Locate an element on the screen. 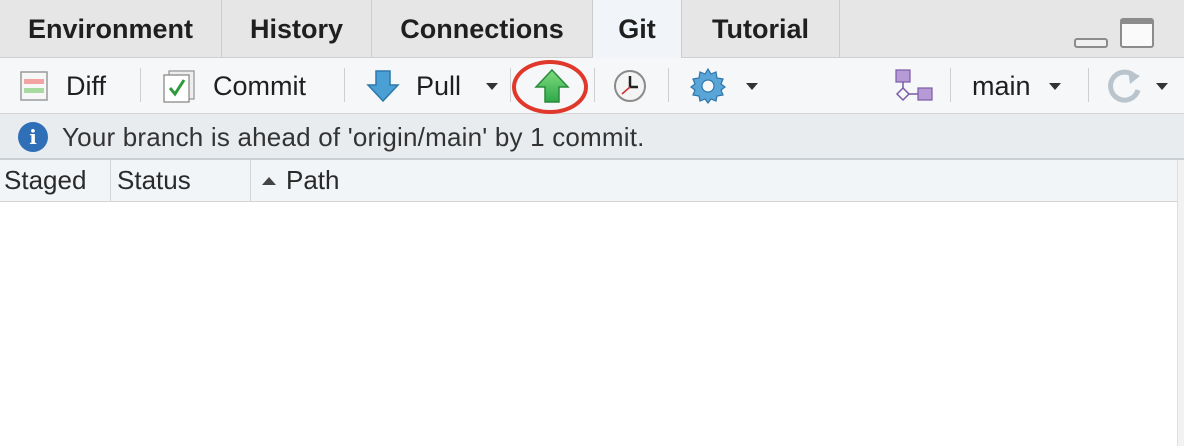 This screenshot has width=1184, height=446. history-button is located at coordinates (630, 86).